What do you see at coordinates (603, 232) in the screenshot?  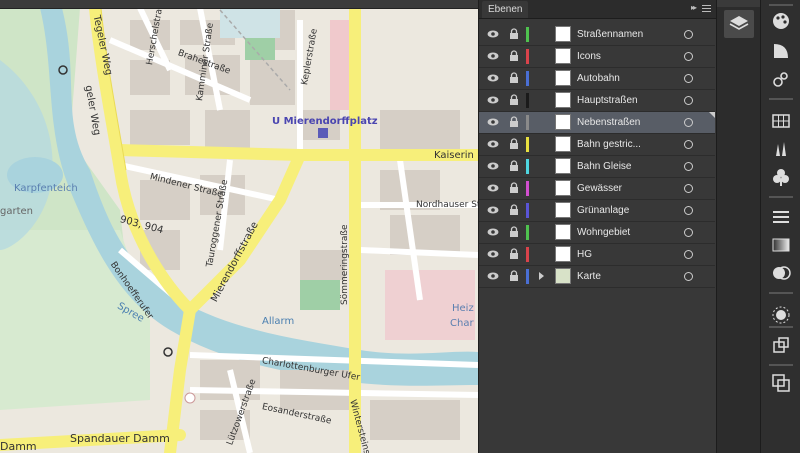 I see `layer-name: Wohngebiet` at bounding box center [603, 232].